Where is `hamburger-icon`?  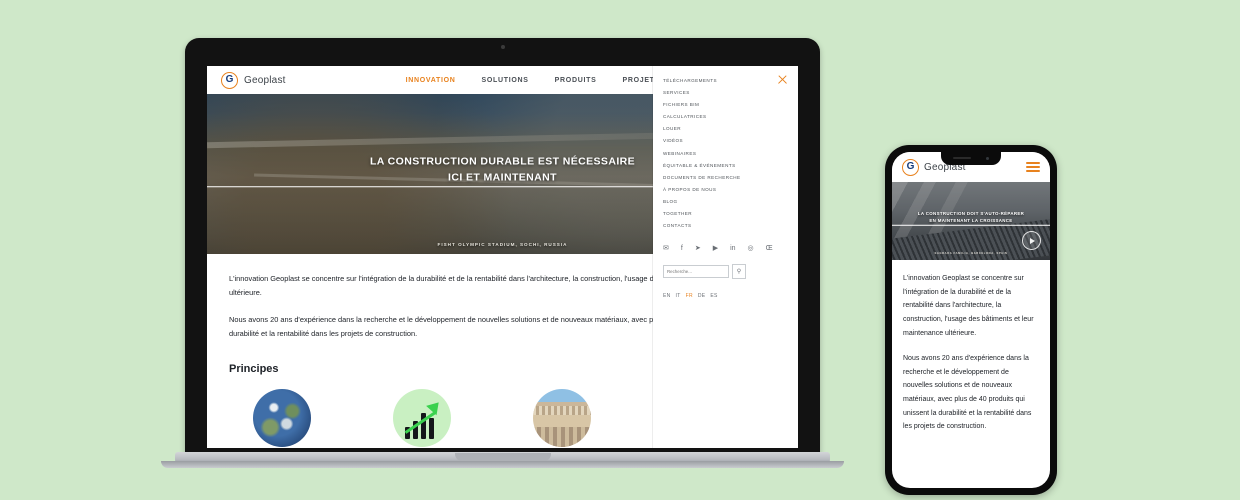
hamburger-icon is located at coordinates (1033, 167).